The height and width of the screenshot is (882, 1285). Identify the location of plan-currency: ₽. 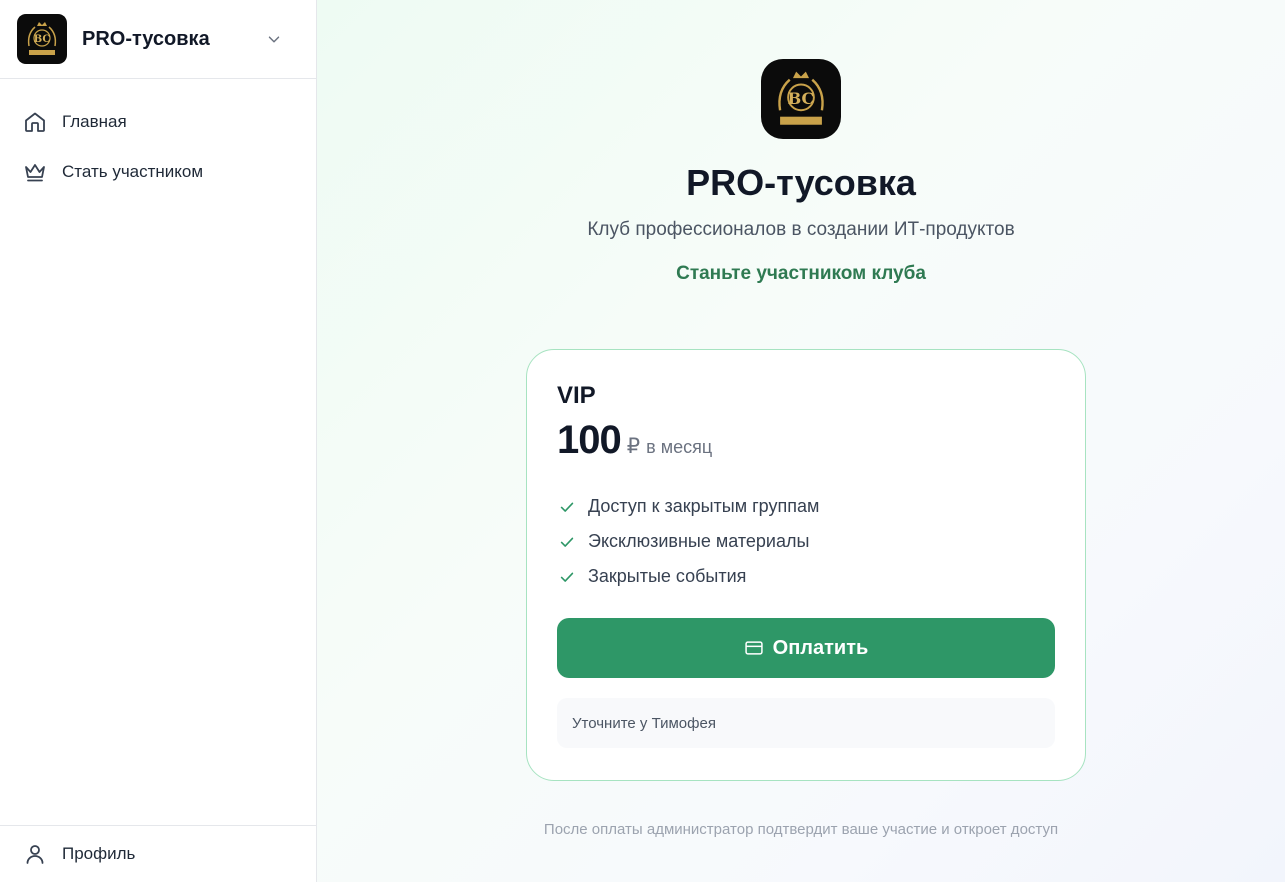
(633, 446).